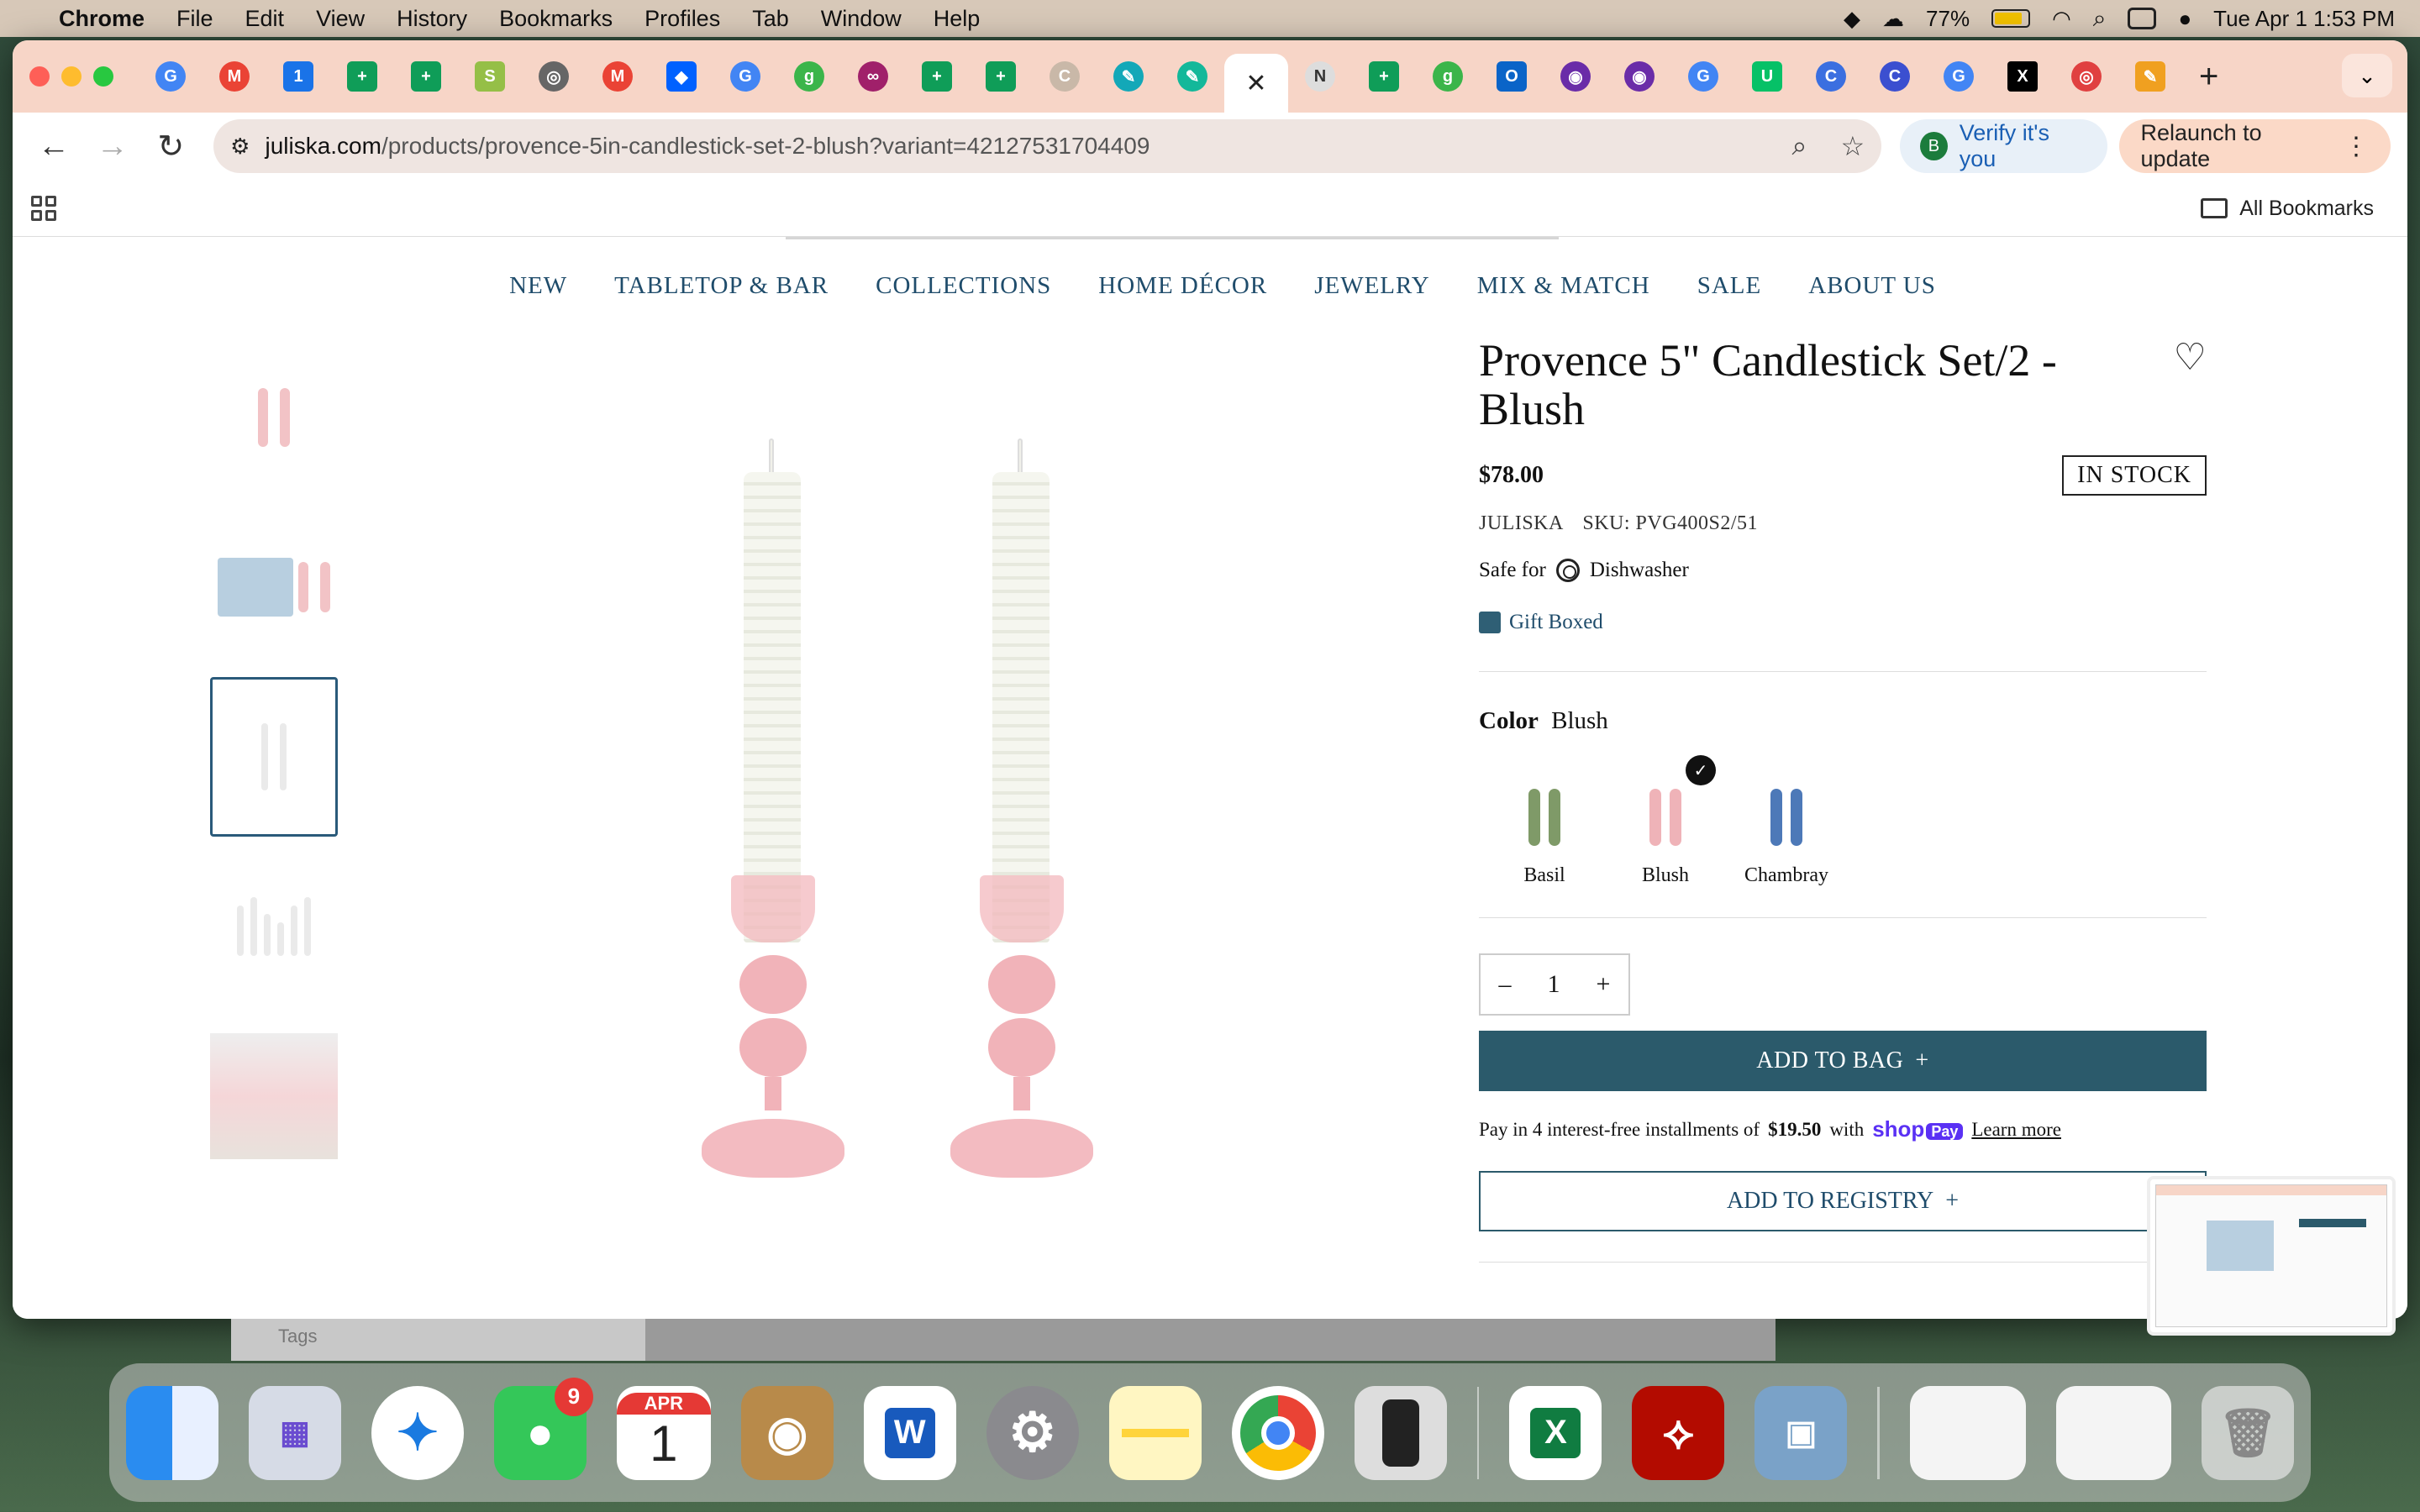 The image size is (2420, 1512). I want to click on wishlist-heart-icon: ♡, so click(2190, 357).